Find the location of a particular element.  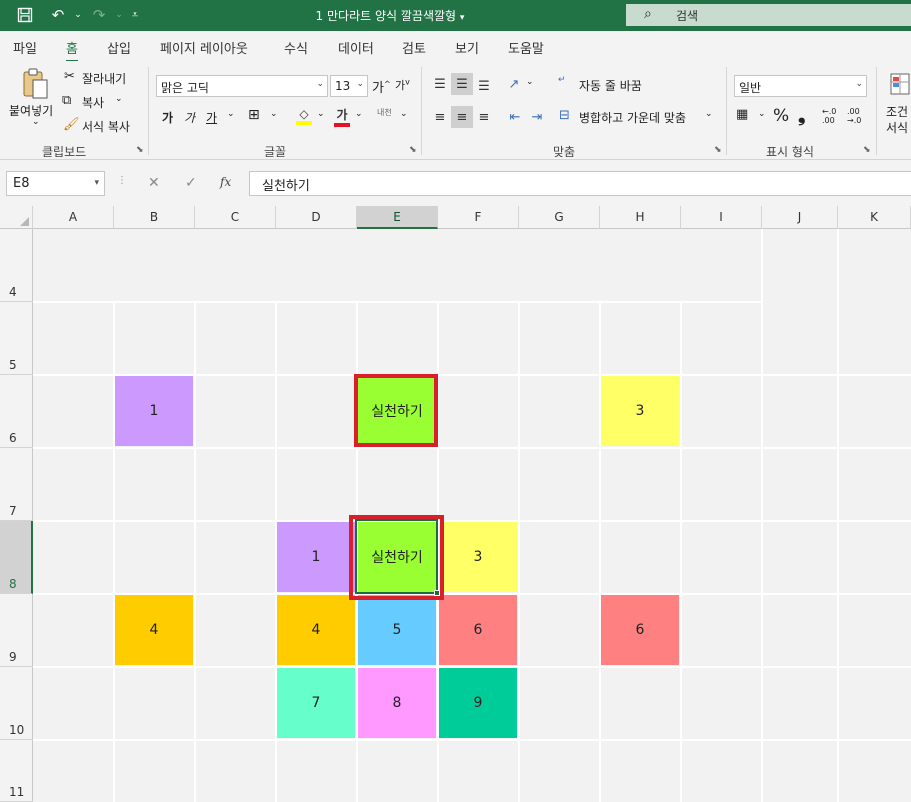

font-color-dropdown-icon: ⌄ is located at coordinates (359, 114).